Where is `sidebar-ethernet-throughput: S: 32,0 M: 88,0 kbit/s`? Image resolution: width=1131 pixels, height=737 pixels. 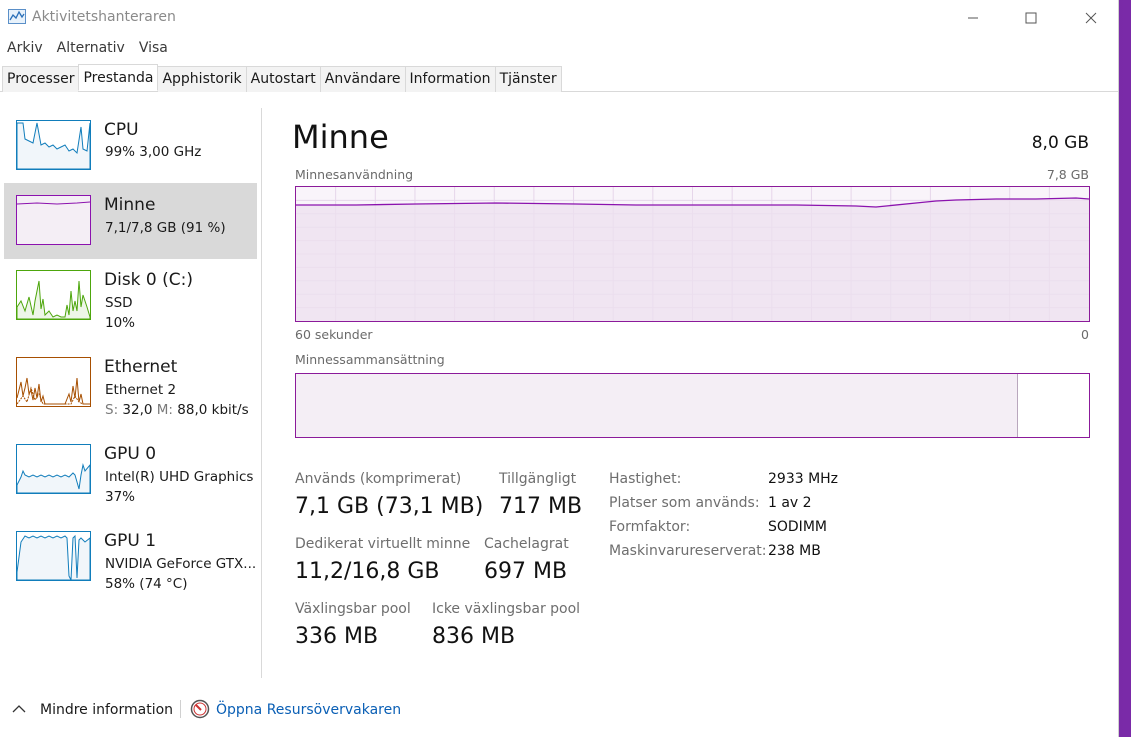 sidebar-ethernet-throughput: S: 32,0 M: 88,0 kbit/s is located at coordinates (177, 410).